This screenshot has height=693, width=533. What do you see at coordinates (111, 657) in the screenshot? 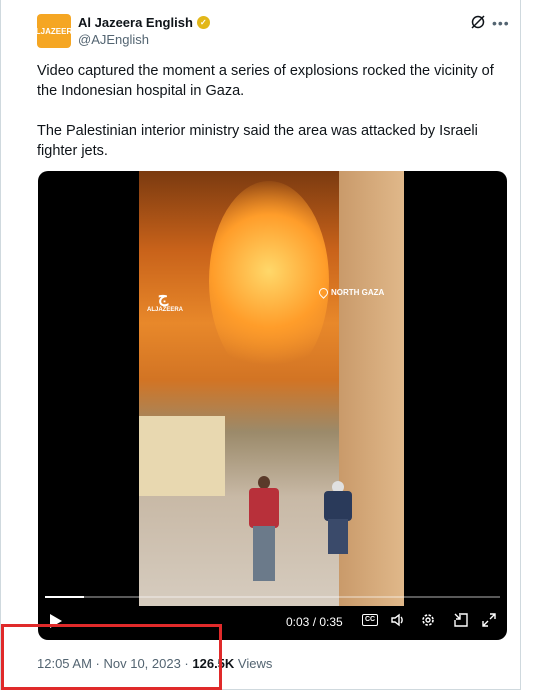
I see `red-highlight-box` at bounding box center [111, 657].